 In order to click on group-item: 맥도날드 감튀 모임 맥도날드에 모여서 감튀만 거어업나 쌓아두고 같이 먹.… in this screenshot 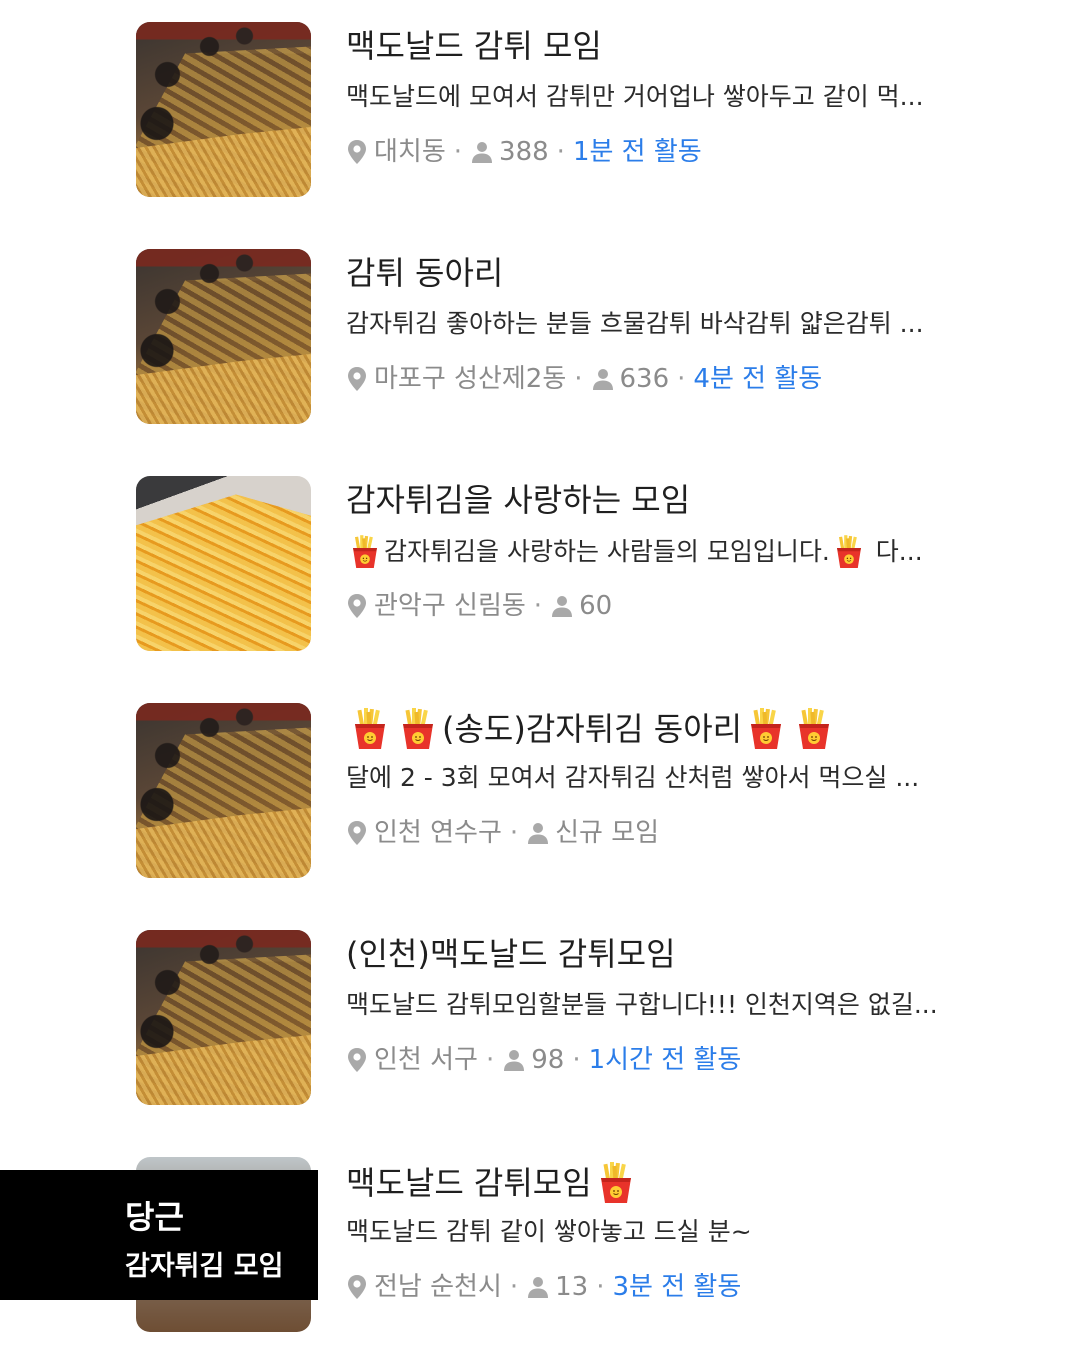, I will do `click(546, 110)`.